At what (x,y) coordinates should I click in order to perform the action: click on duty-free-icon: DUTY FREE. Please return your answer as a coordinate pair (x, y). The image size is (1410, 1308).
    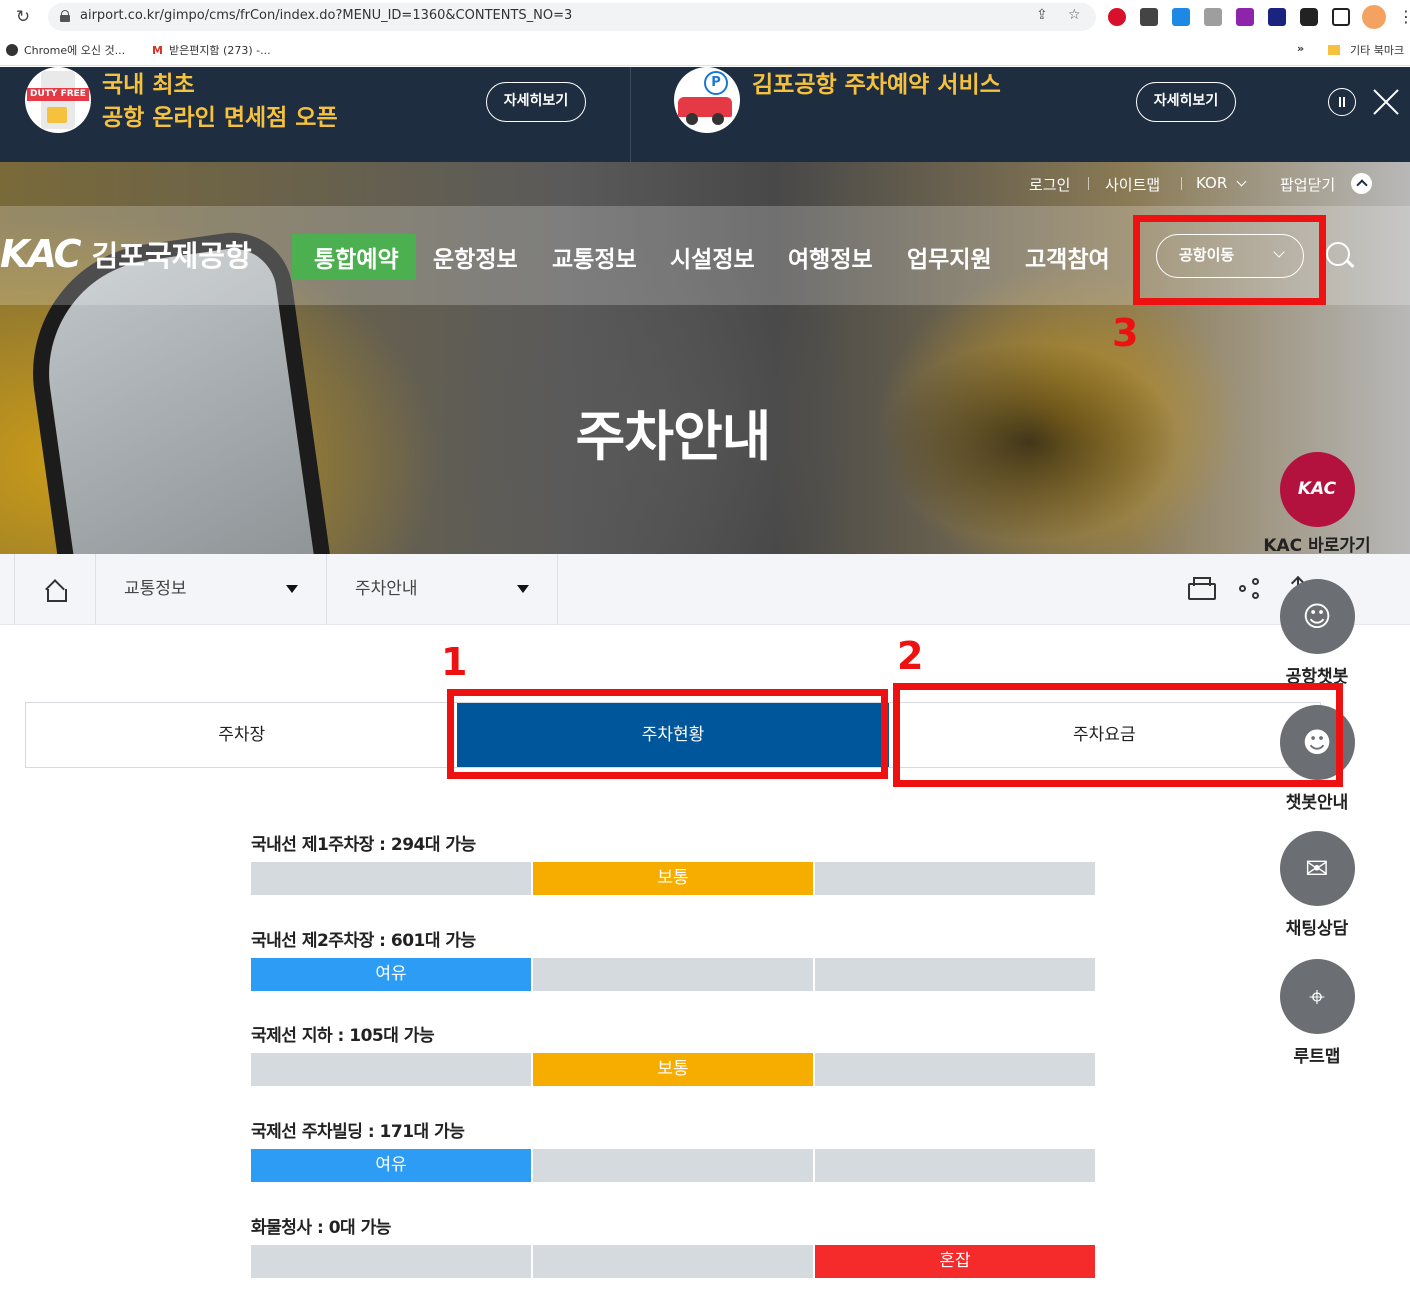
    Looking at the image, I should click on (58, 100).